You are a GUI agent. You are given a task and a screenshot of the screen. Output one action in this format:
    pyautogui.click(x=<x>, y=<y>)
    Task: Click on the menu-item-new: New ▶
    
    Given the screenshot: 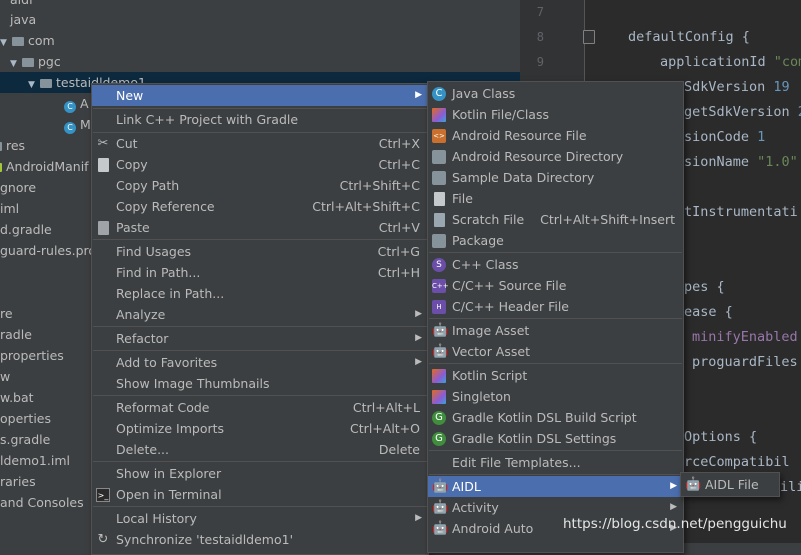 What is the action you would take?
    pyautogui.click(x=260, y=95)
    